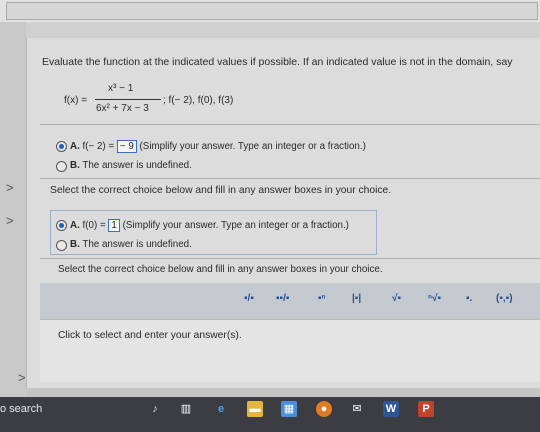 This screenshot has width=540, height=432. I want to click on function-numerator: x³ − 1, so click(121, 88).